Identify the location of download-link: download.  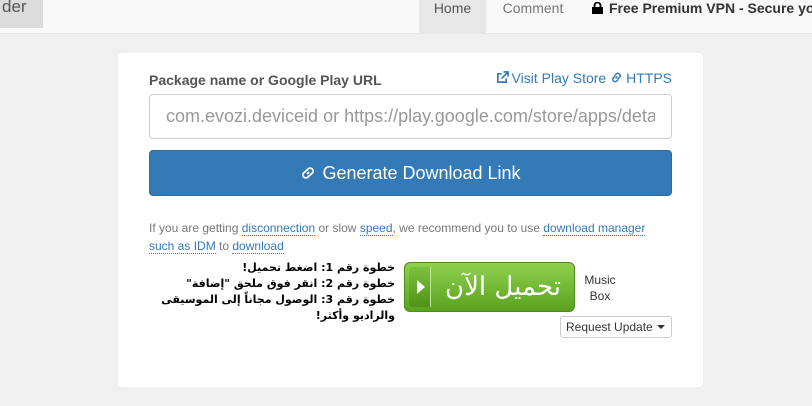
(258, 246).